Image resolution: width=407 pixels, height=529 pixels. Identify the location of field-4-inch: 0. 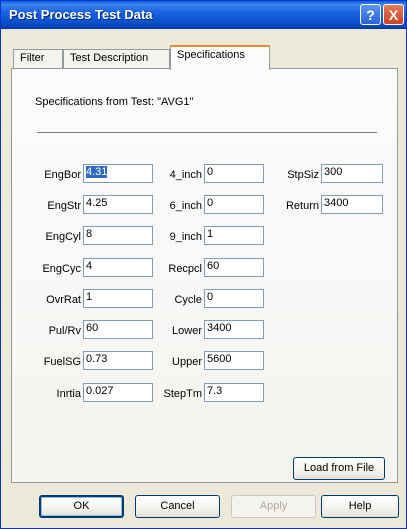
(234, 173).